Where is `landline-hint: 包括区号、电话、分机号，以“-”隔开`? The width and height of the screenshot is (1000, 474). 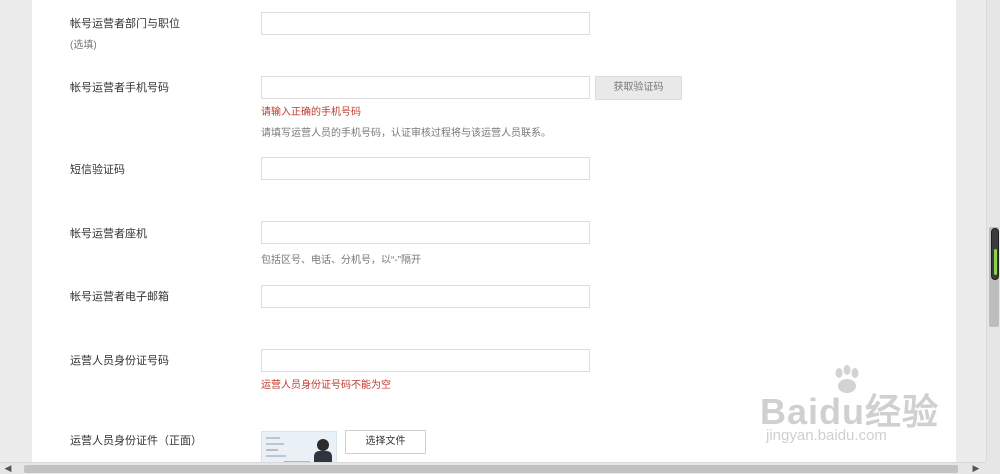
landline-hint: 包括区号、电话、分机号，以“-”隔开 is located at coordinates (341, 260).